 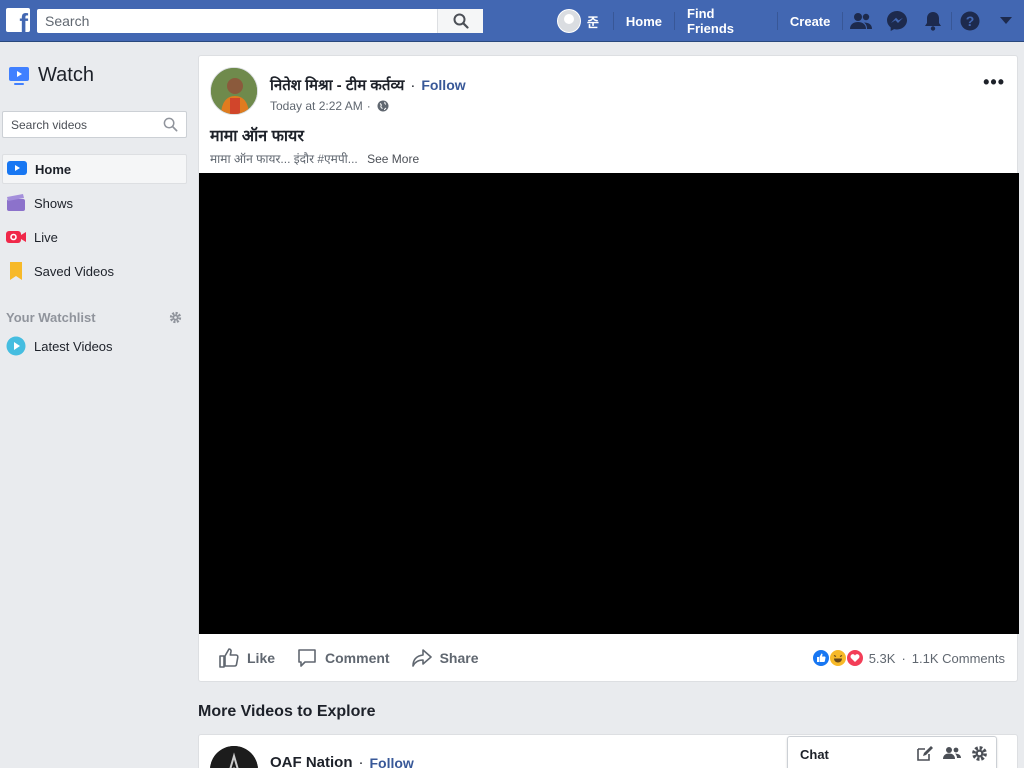 I want to click on author-name-link: नितेश मिश्रा - टीम कर्तव्य, so click(x=337, y=85).